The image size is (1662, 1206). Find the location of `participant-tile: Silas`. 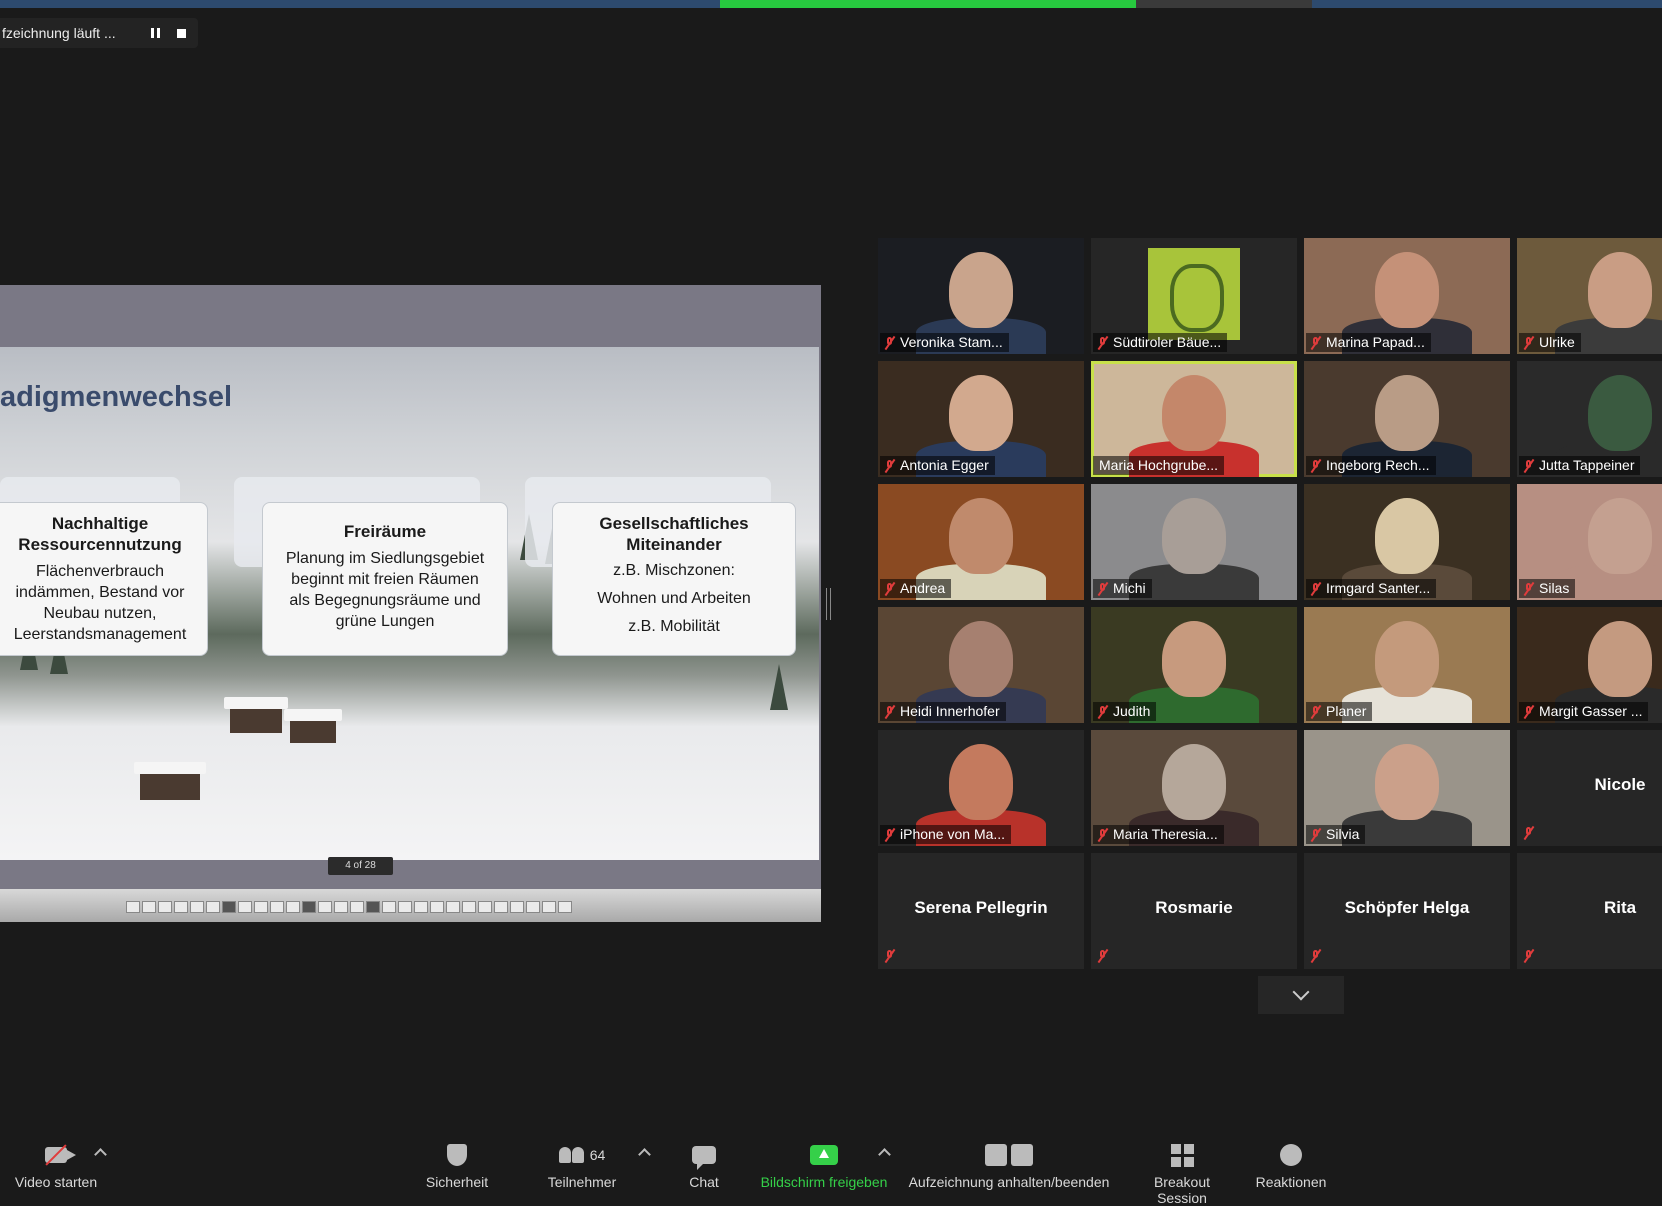

participant-tile: Silas is located at coordinates (1589, 542).